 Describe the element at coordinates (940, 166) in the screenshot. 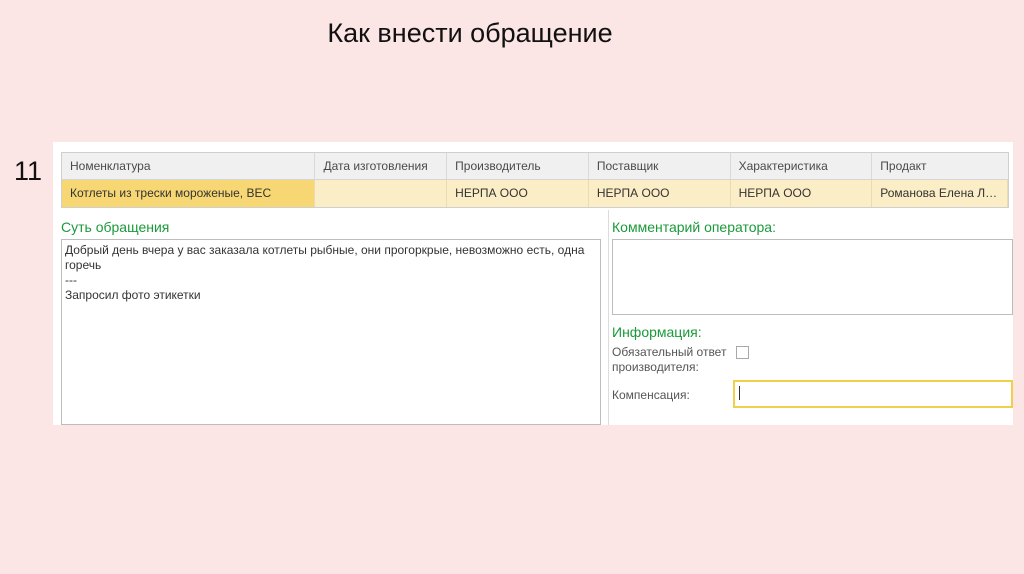

I see `column-header: Продакт` at that location.